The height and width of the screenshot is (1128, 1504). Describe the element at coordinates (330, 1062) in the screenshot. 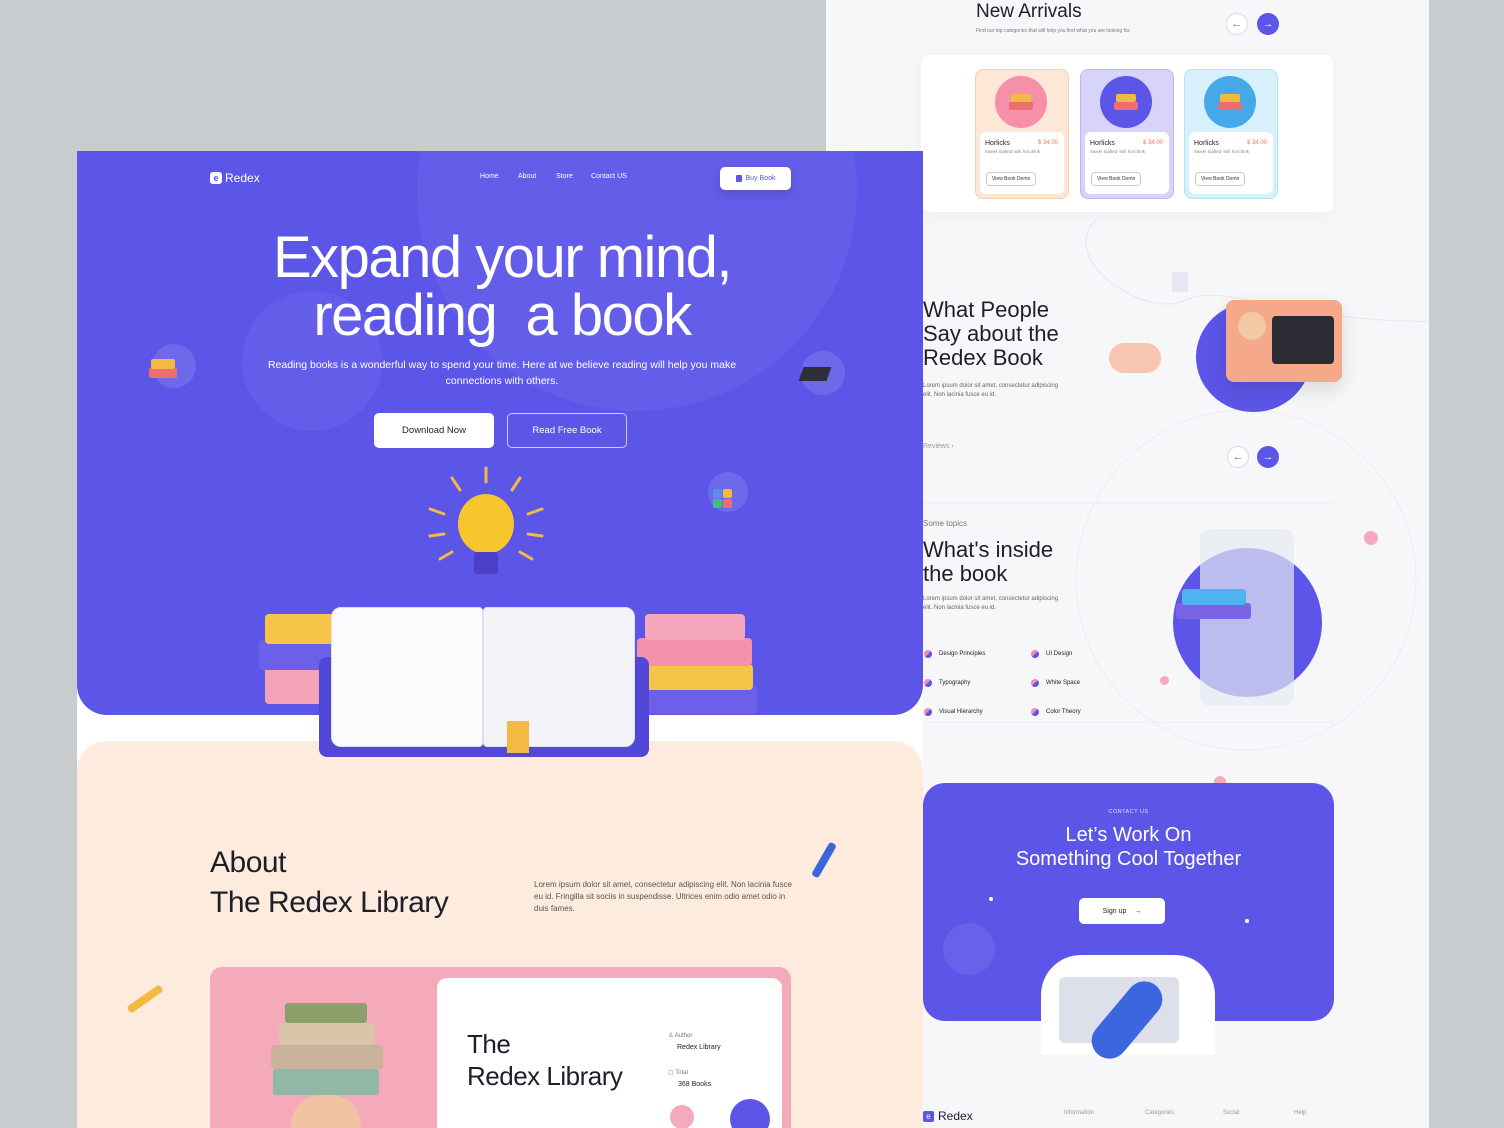

I see `hand-holding-books-image` at that location.